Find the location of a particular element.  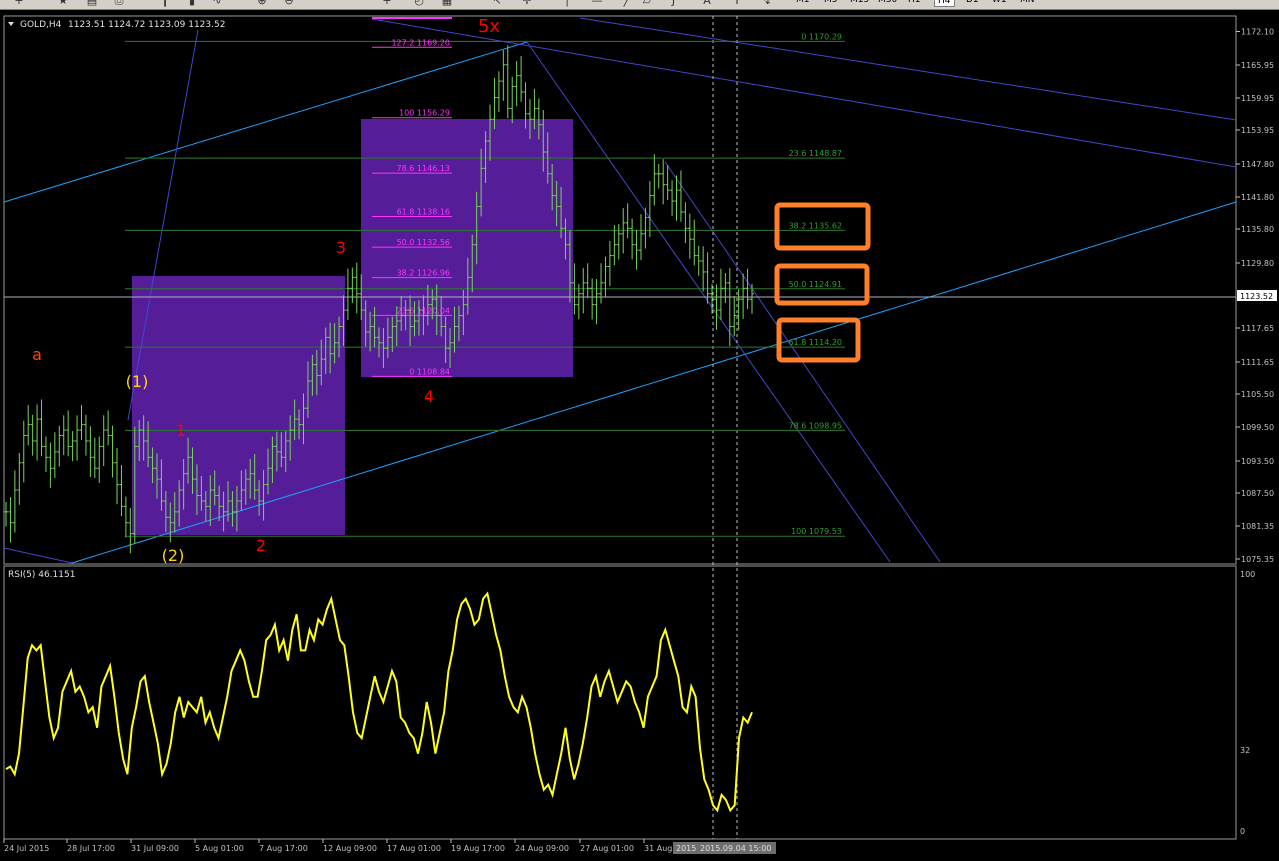

price-axis-label: 1141.80 is located at coordinates (1257, 197).